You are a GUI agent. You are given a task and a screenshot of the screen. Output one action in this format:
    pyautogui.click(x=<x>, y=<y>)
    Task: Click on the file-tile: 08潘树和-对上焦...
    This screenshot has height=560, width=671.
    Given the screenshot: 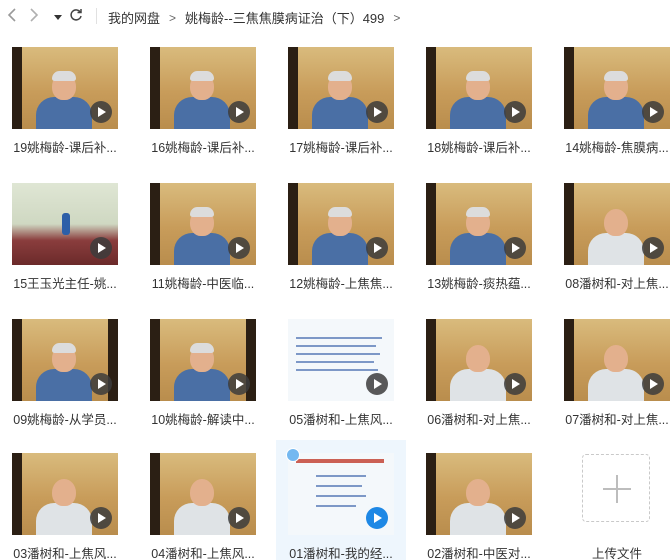 What is the action you would take?
    pyautogui.click(x=611, y=234)
    